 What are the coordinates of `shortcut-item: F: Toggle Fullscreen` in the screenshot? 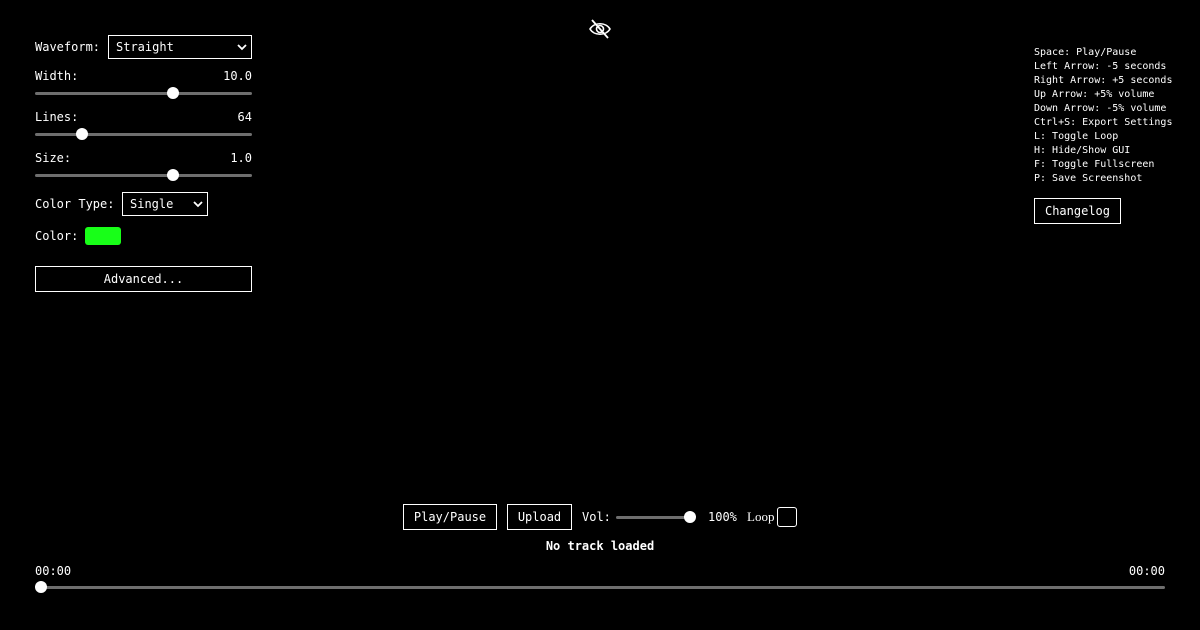 It's located at (1094, 164).